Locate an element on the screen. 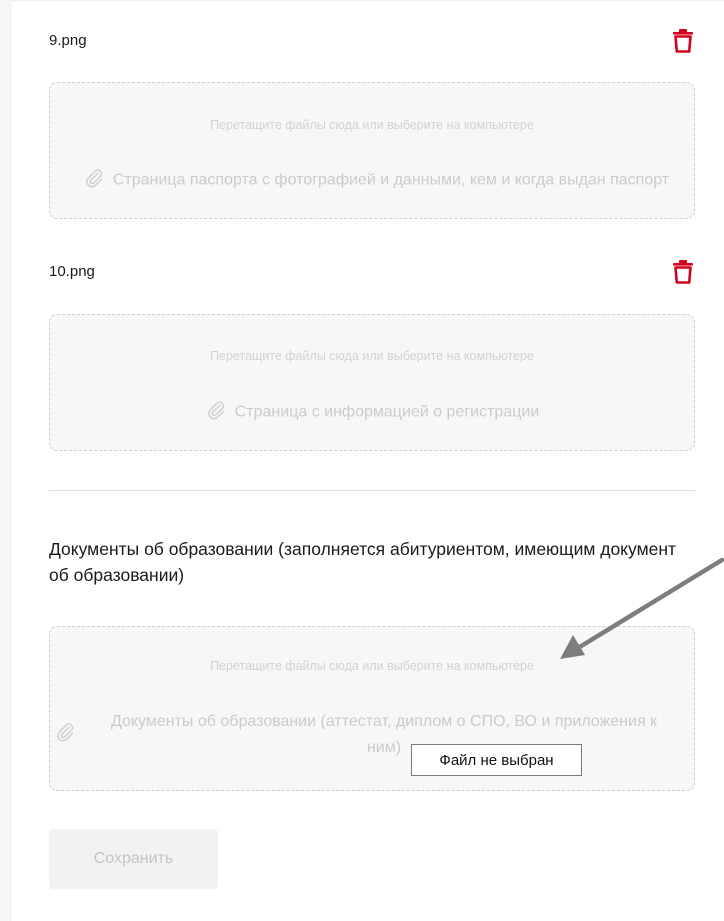  file-name-2: 10.png is located at coordinates (72, 271).